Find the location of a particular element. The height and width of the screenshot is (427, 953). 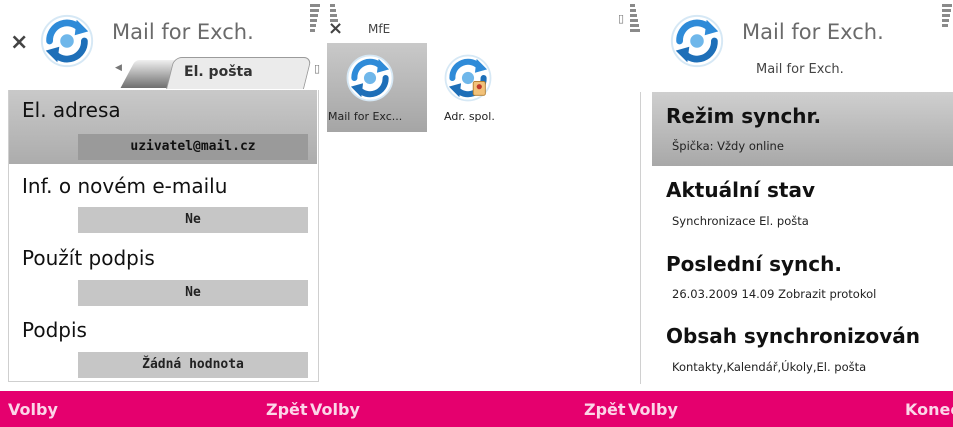

item-value-sync-mode: Špička: Vždy online is located at coordinates (728, 146).